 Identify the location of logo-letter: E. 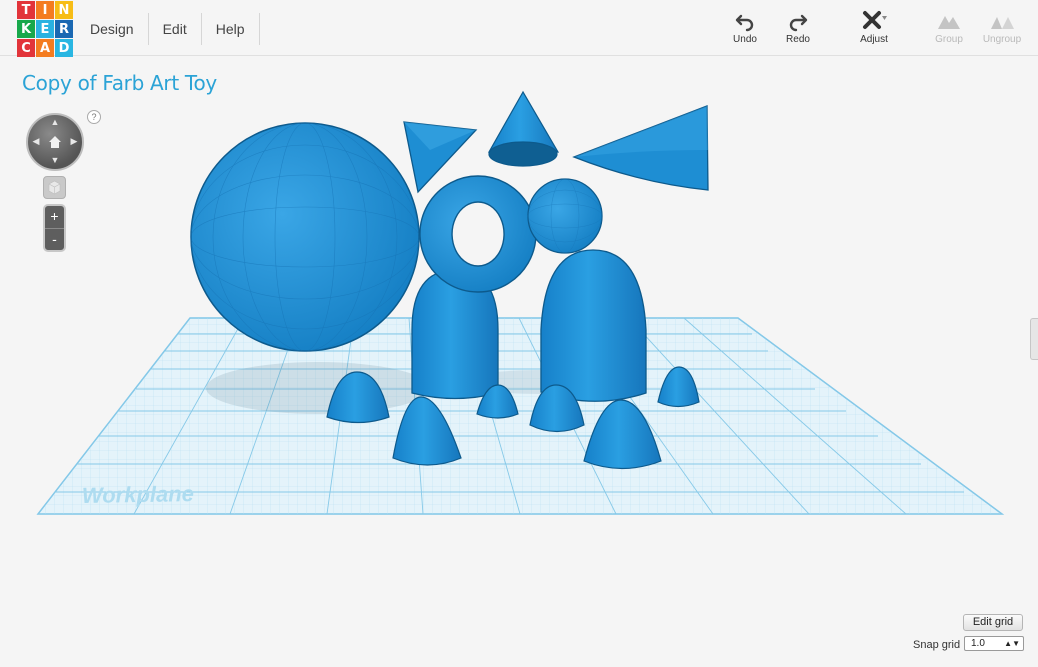
(45, 29).